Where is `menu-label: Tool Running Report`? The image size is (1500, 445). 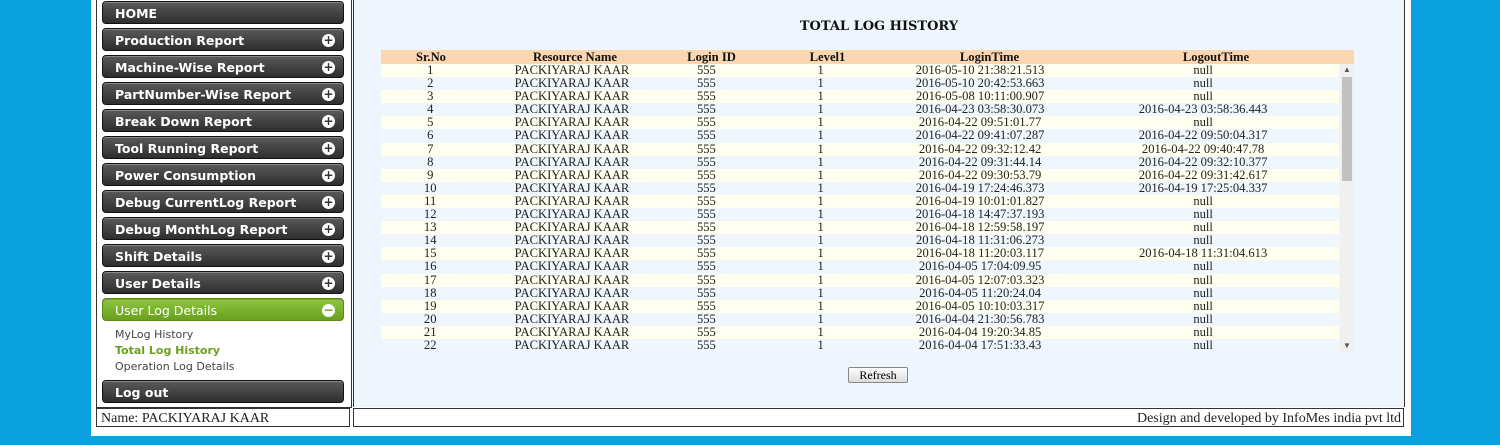
menu-label: Tool Running Report is located at coordinates (187, 148).